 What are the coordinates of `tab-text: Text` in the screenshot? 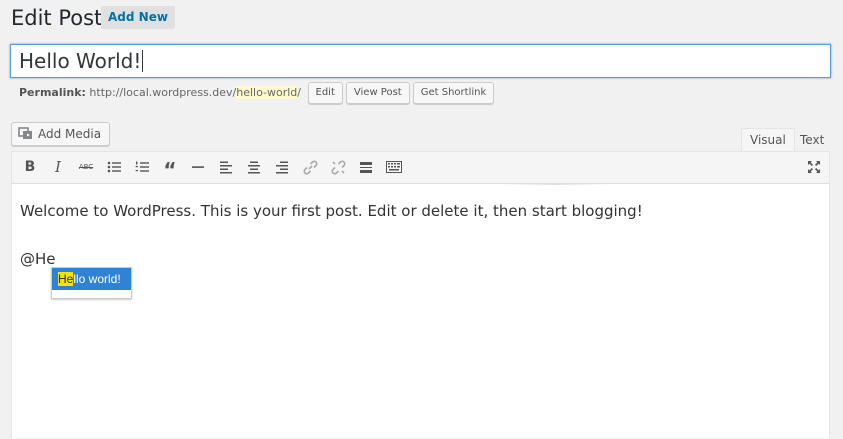 It's located at (812, 140).